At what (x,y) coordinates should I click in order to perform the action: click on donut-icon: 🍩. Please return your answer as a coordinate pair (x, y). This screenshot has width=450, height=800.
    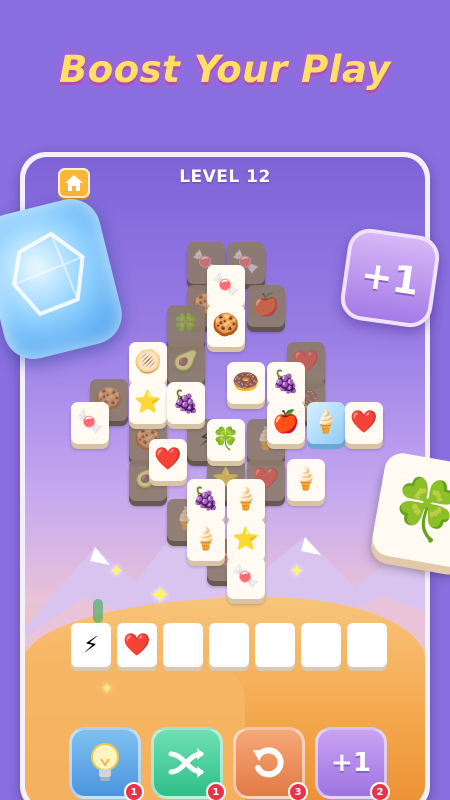
    Looking at the image, I should click on (246, 382).